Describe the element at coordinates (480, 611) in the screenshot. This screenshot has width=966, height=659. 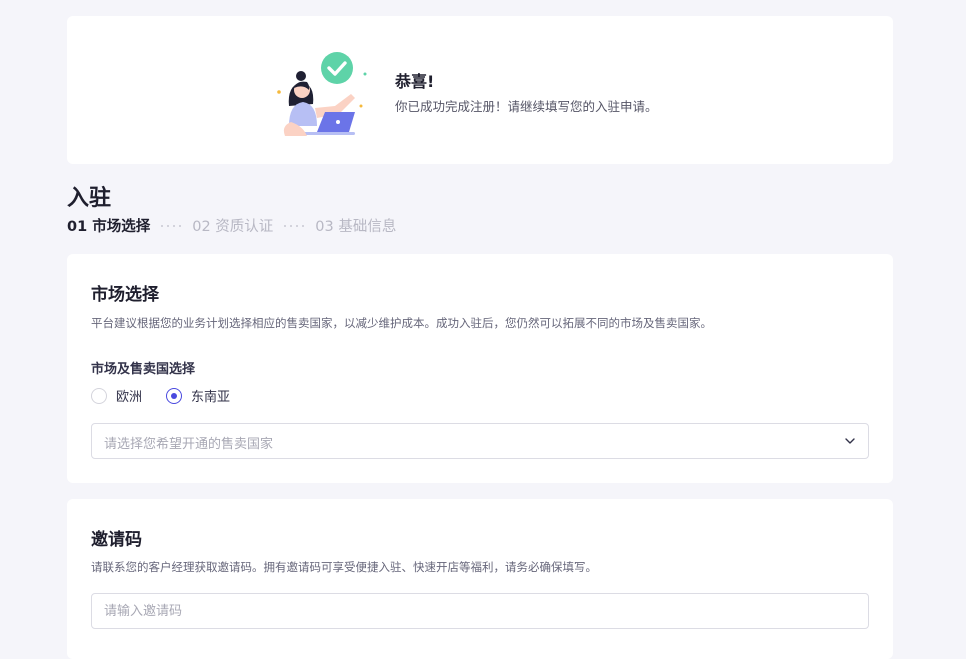
I see `invite-code-input` at that location.